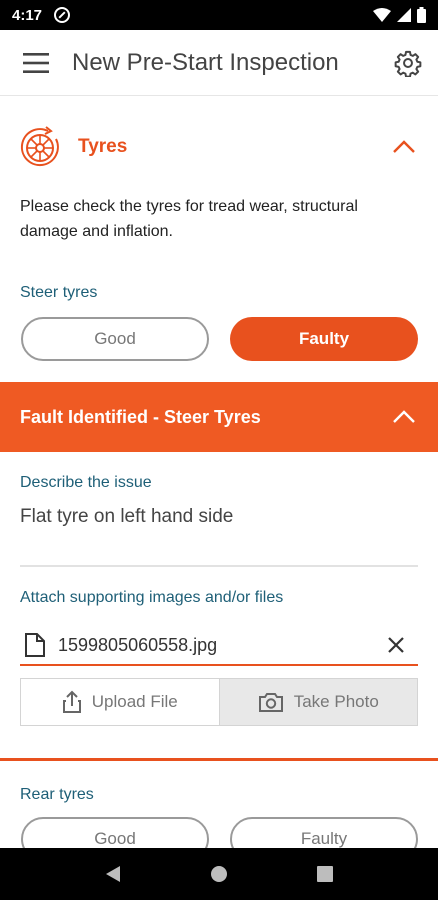 Image resolution: width=438 pixels, height=900 pixels. I want to click on describe-issue-label: Describe the issue, so click(86, 482).